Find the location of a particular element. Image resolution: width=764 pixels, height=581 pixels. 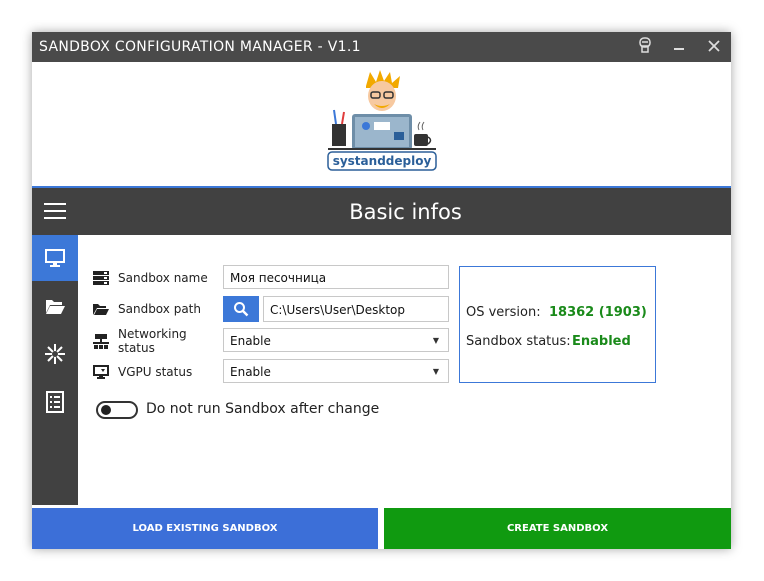

folder-icon is located at coordinates (101, 309).